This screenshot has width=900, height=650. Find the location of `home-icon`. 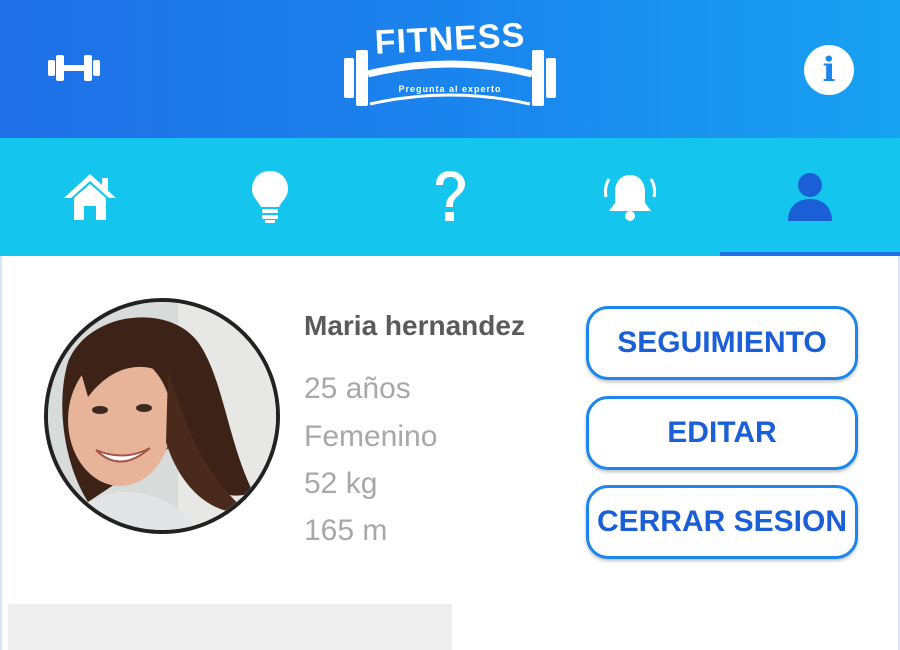

home-icon is located at coordinates (90, 197).